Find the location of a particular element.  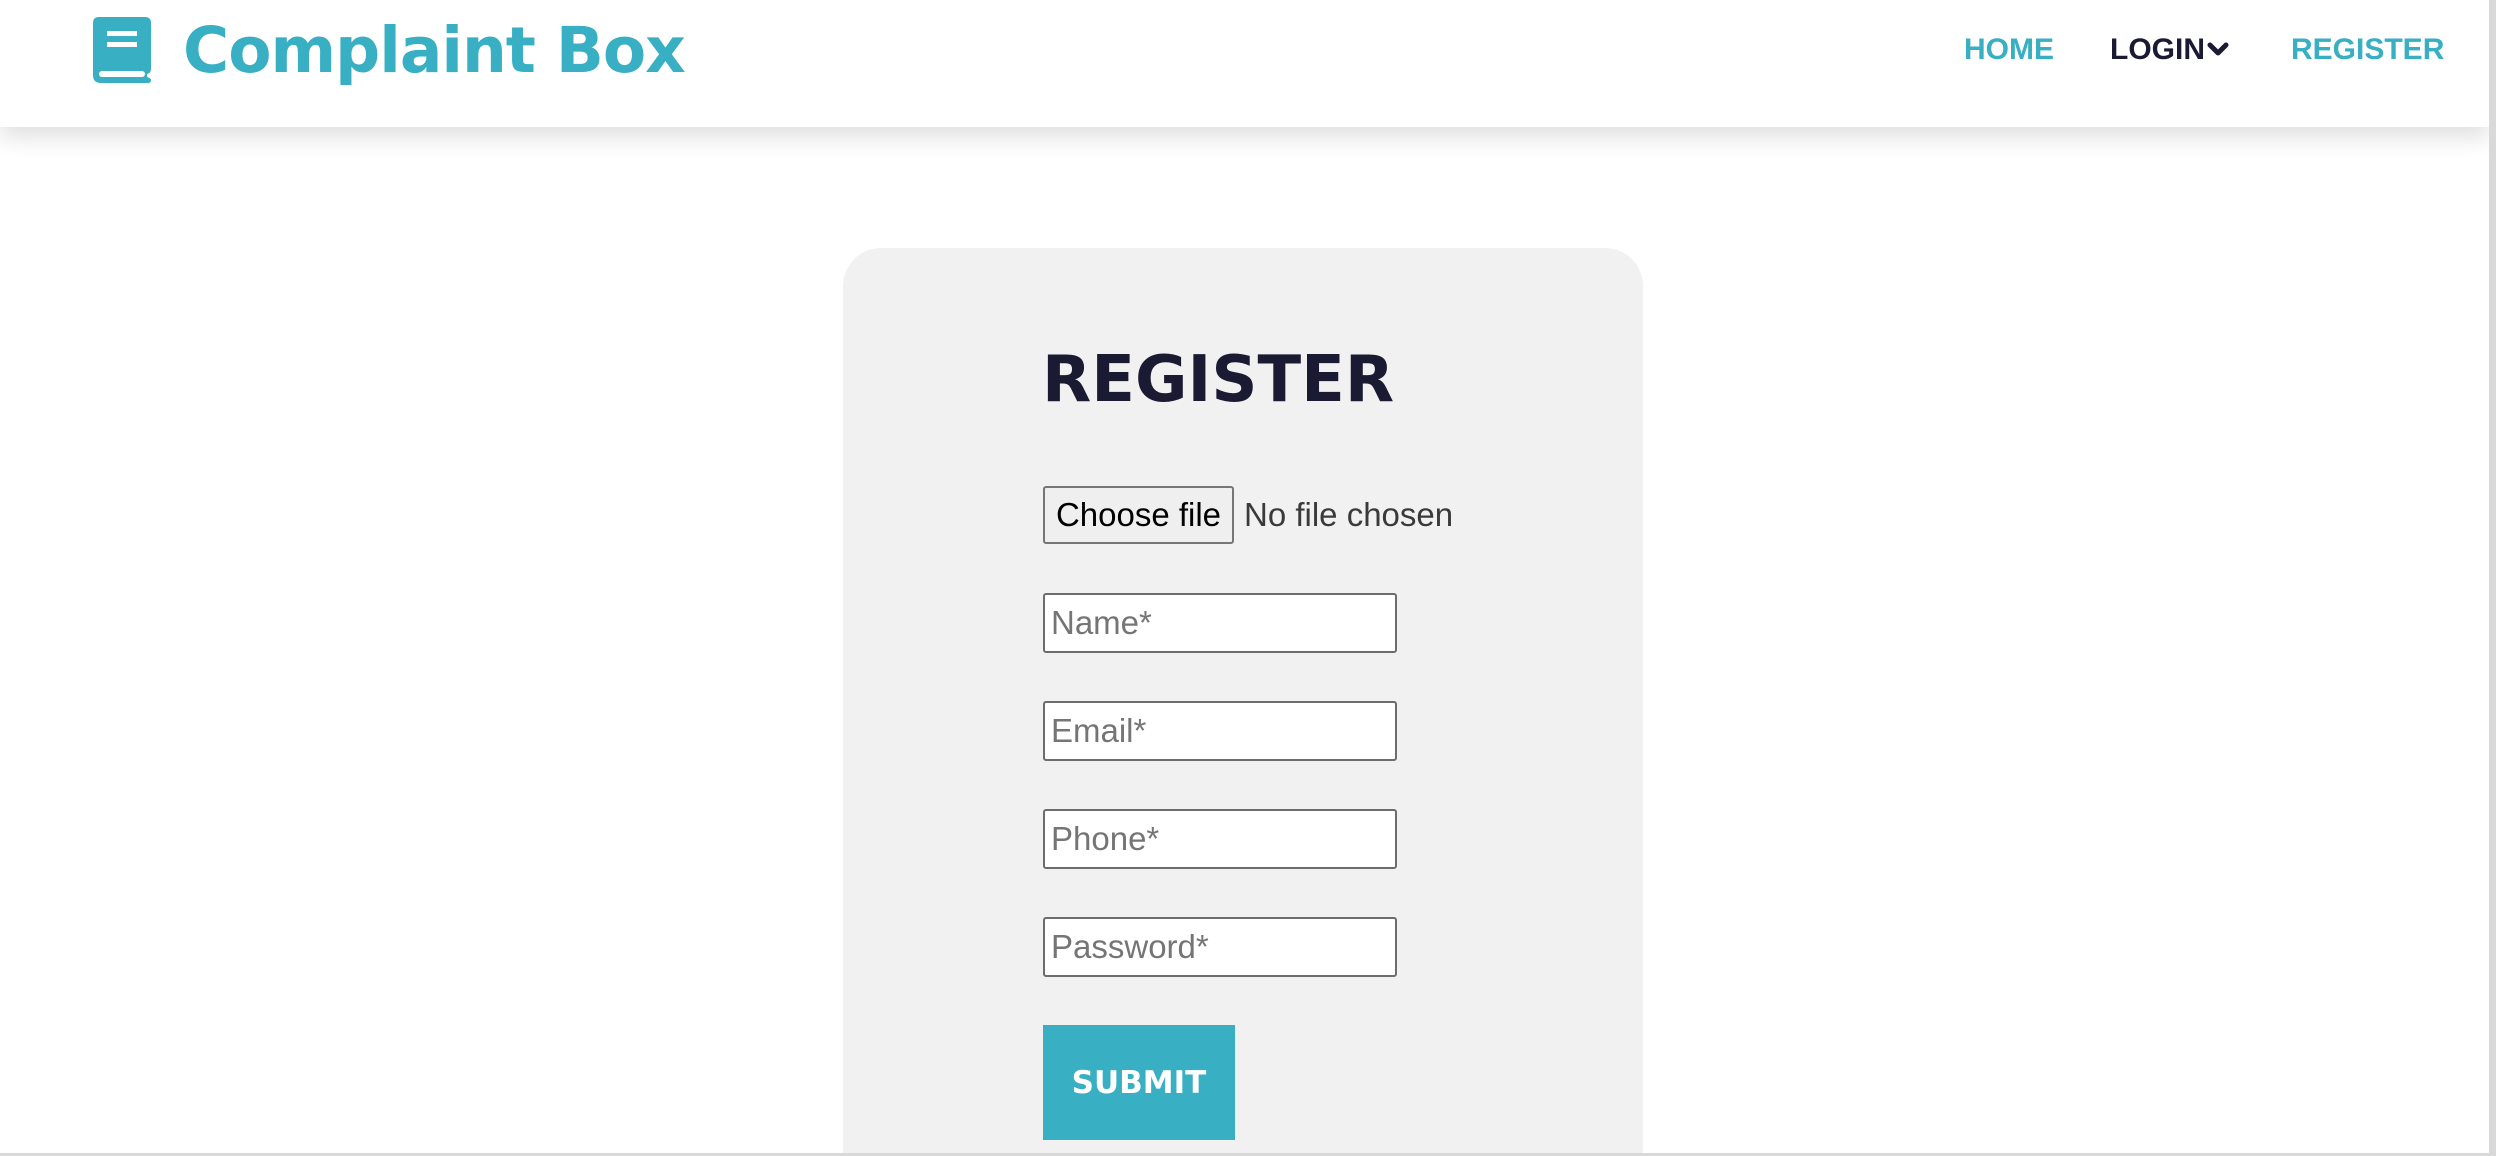

nav-home-link: HOME is located at coordinates (2009, 50).